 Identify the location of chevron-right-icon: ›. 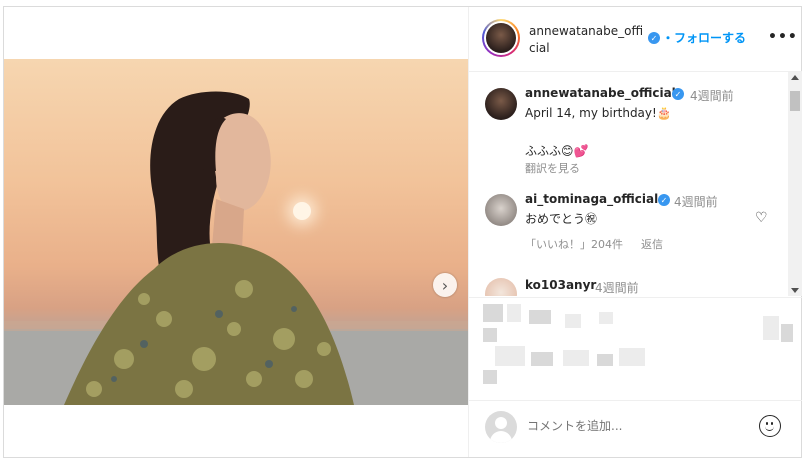
(445, 285).